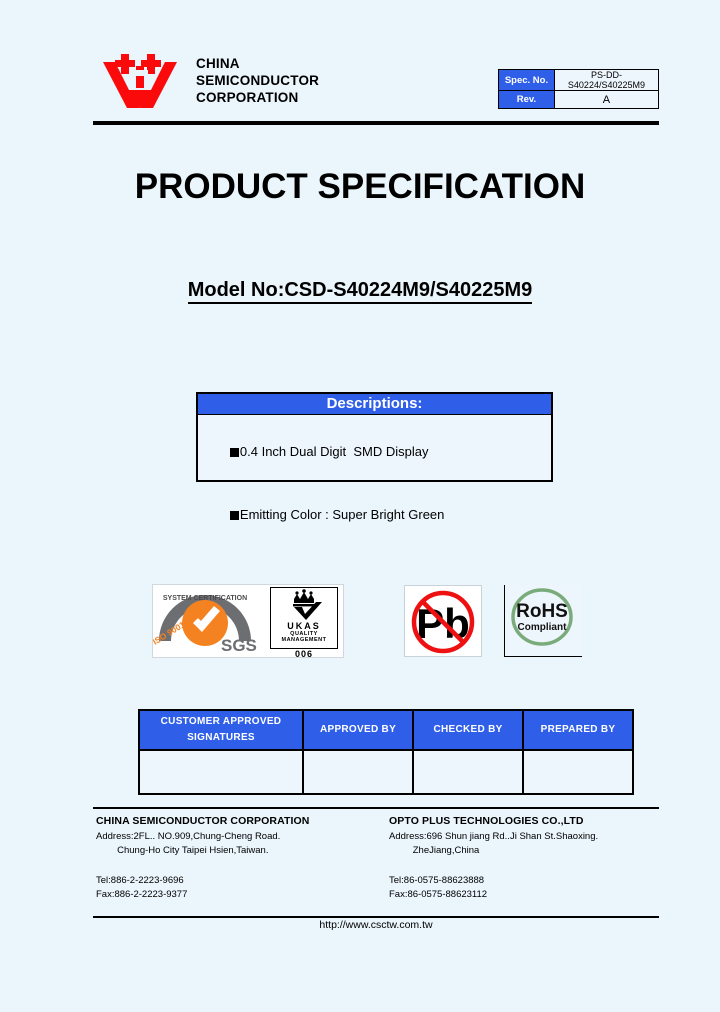 The height and width of the screenshot is (1012, 720). I want to click on revision-row: Rev. A, so click(579, 99).